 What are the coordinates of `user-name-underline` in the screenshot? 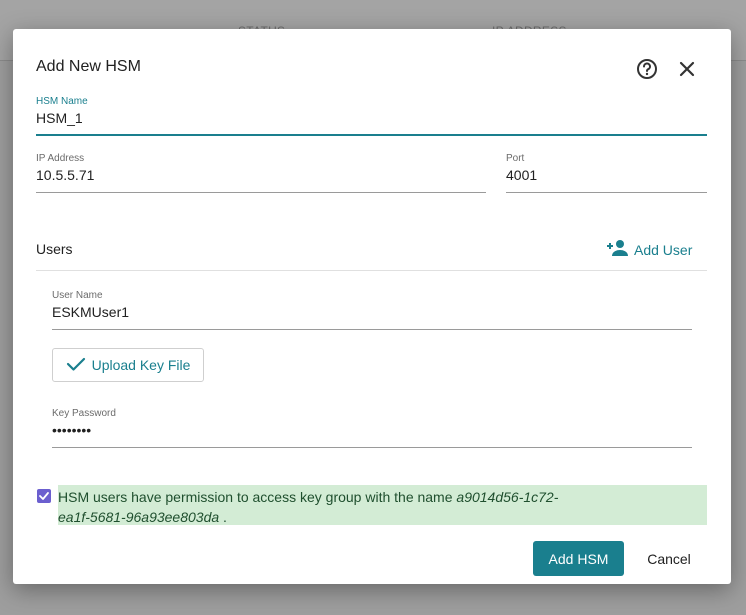 It's located at (372, 329).